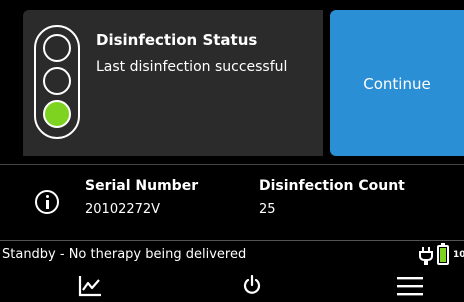 The image size is (464, 302). I want to click on trend-chart-icon, so click(89, 286).